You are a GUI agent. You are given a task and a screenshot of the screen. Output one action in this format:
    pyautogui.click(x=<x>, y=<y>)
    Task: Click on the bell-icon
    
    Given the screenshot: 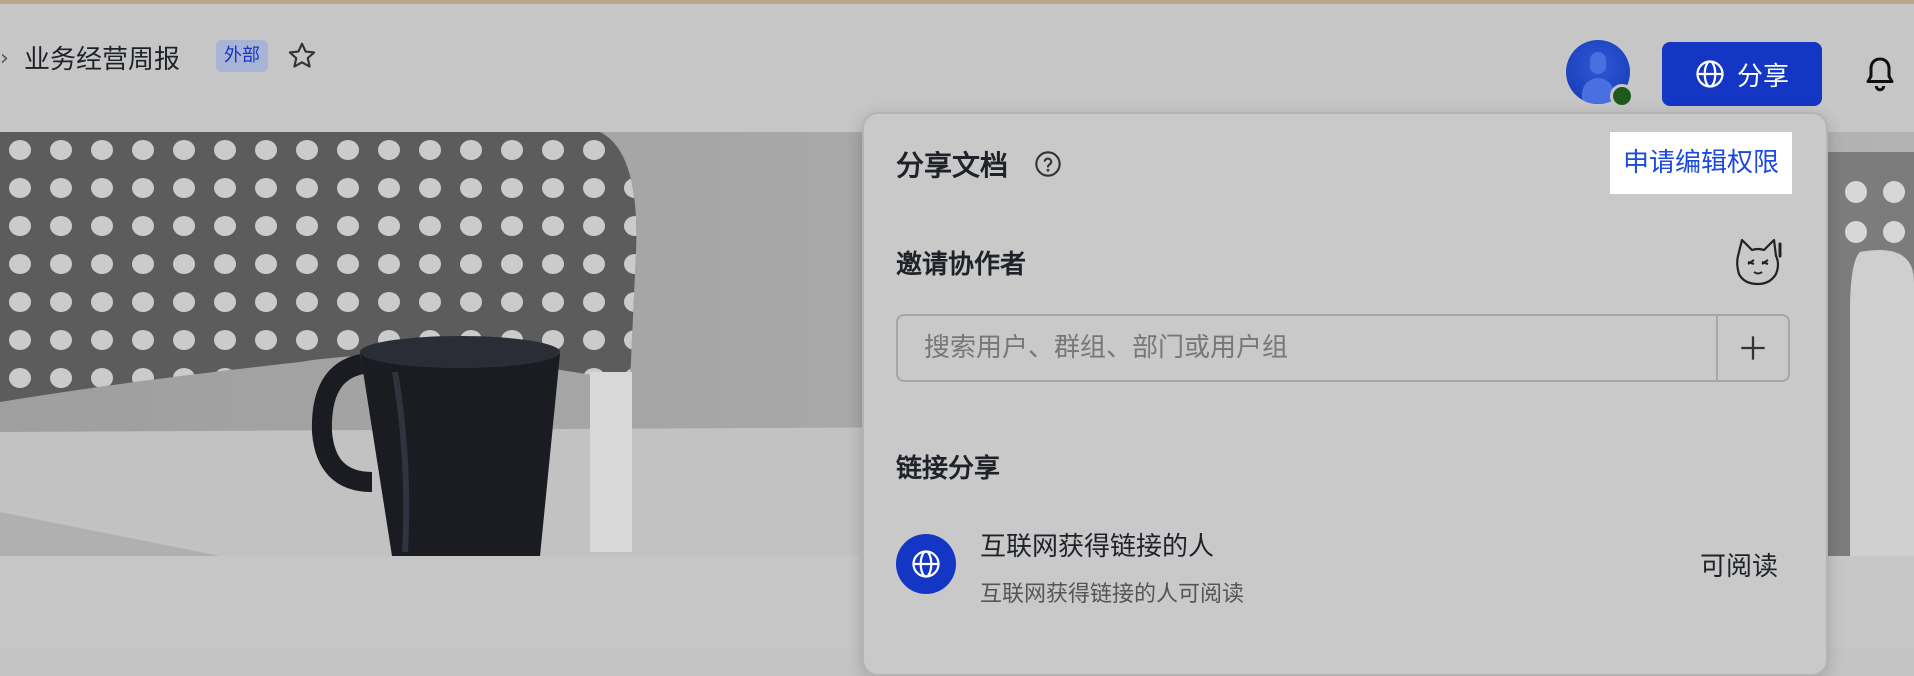 What is the action you would take?
    pyautogui.click(x=1880, y=74)
    